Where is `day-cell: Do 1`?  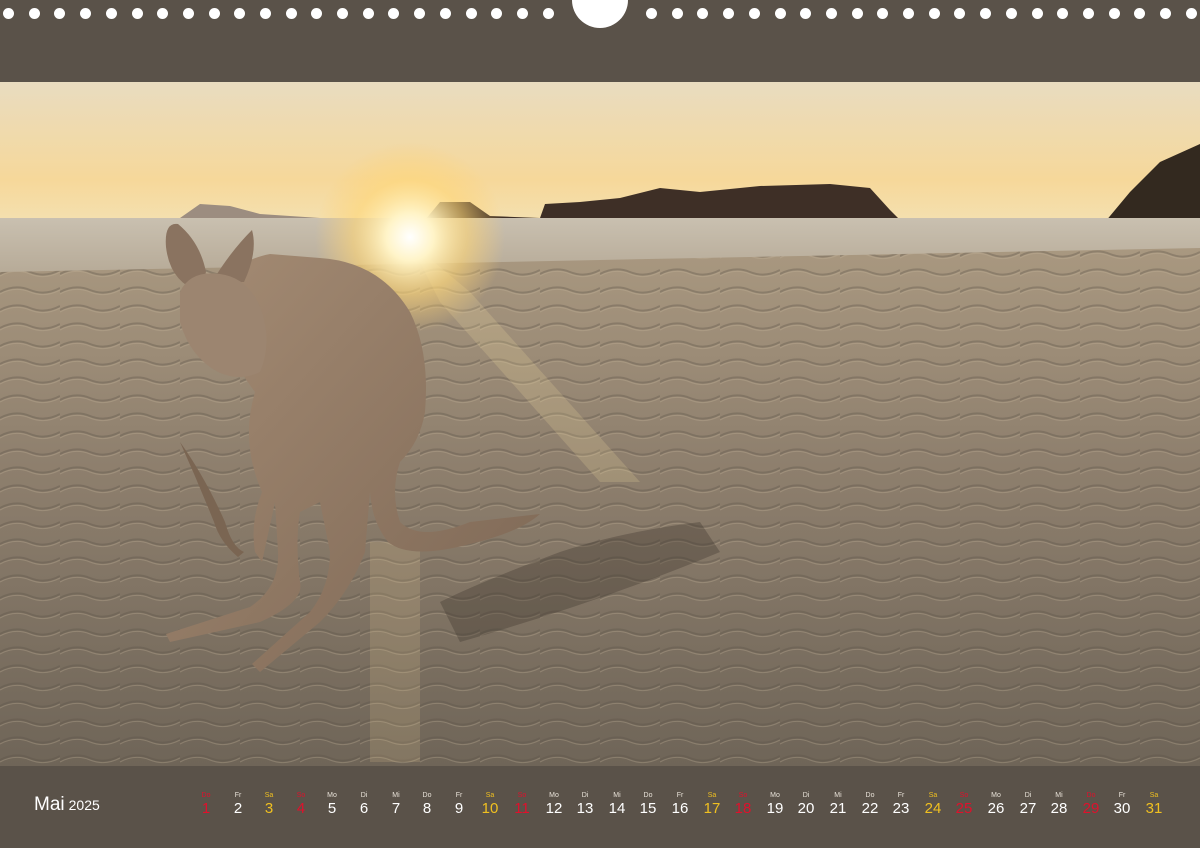
day-cell: Do 1 is located at coordinates (206, 805).